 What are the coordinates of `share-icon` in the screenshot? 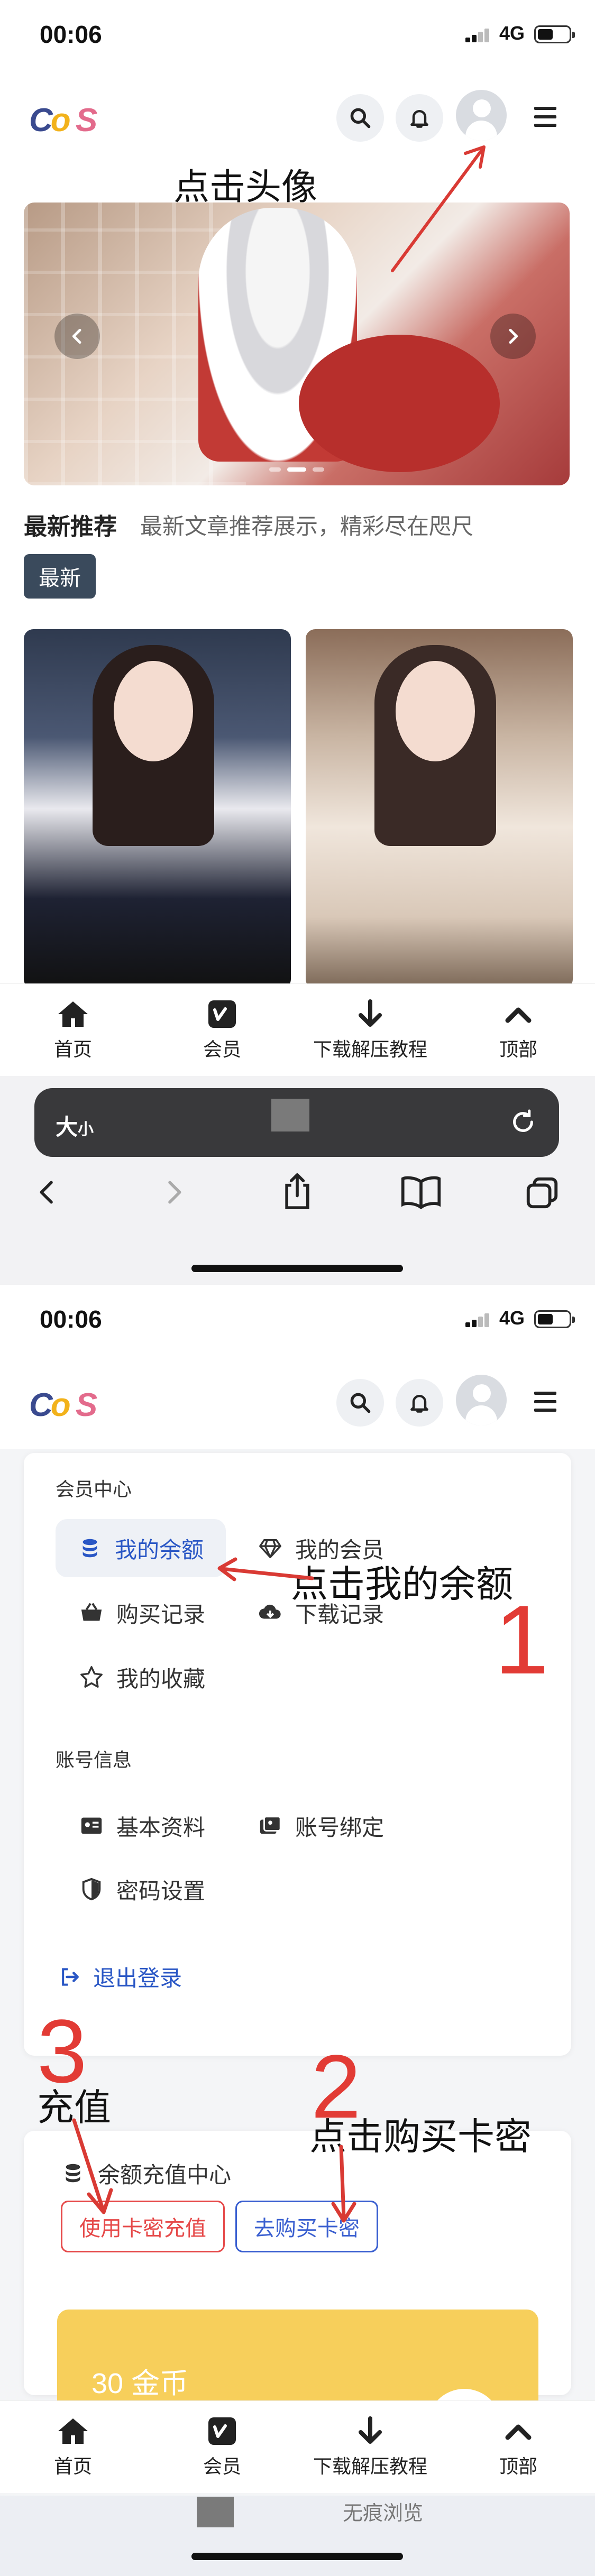 It's located at (297, 1191).